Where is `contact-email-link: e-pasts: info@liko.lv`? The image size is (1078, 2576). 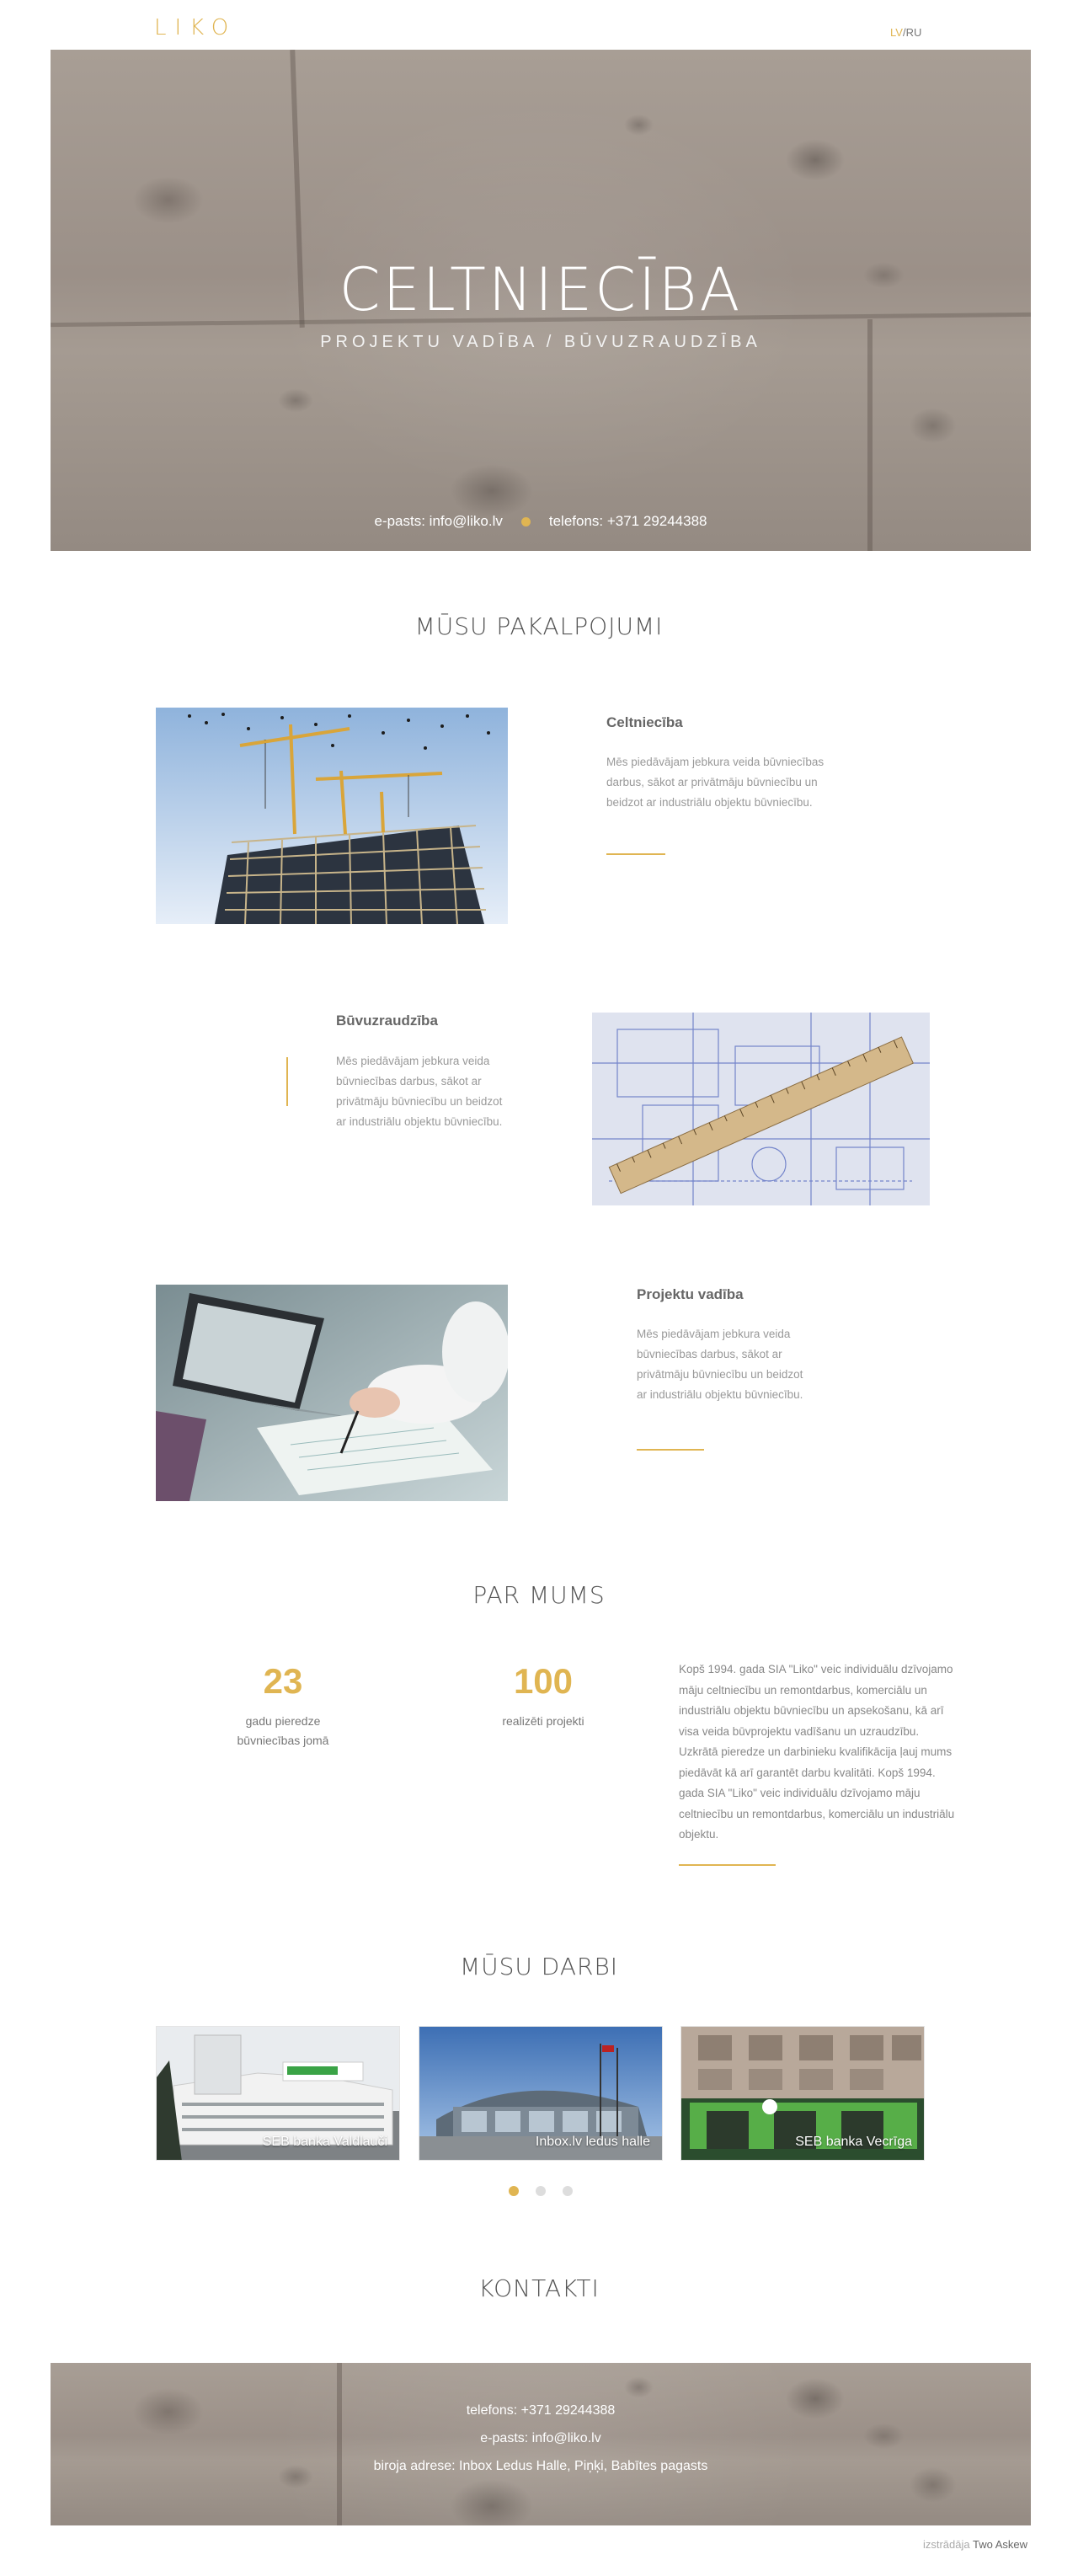 contact-email-link: e-pasts: info@liko.lv is located at coordinates (541, 2438).